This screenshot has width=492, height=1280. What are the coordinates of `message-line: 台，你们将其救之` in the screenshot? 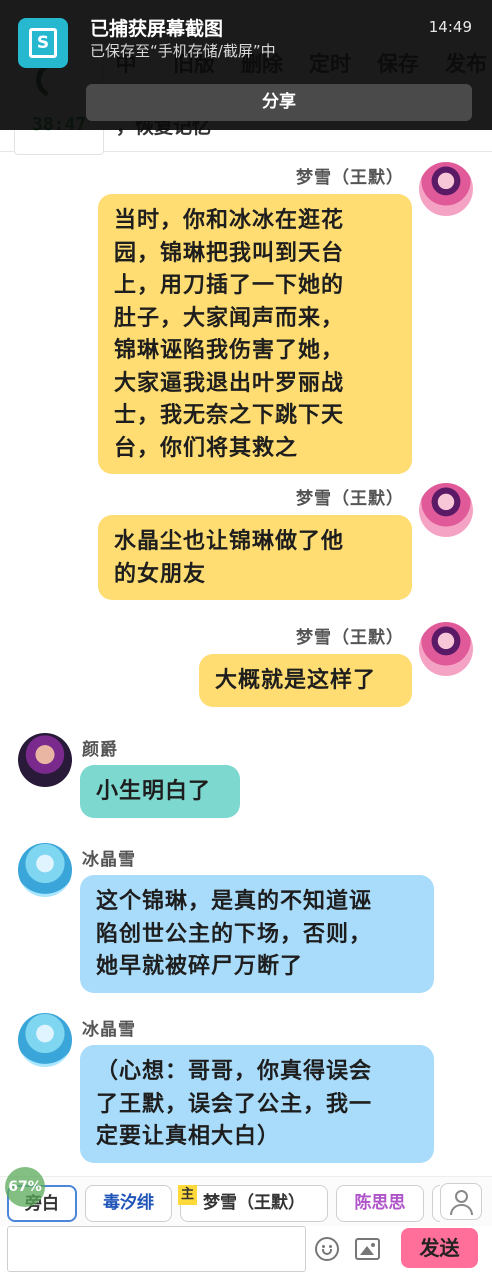 It's located at (206, 447).